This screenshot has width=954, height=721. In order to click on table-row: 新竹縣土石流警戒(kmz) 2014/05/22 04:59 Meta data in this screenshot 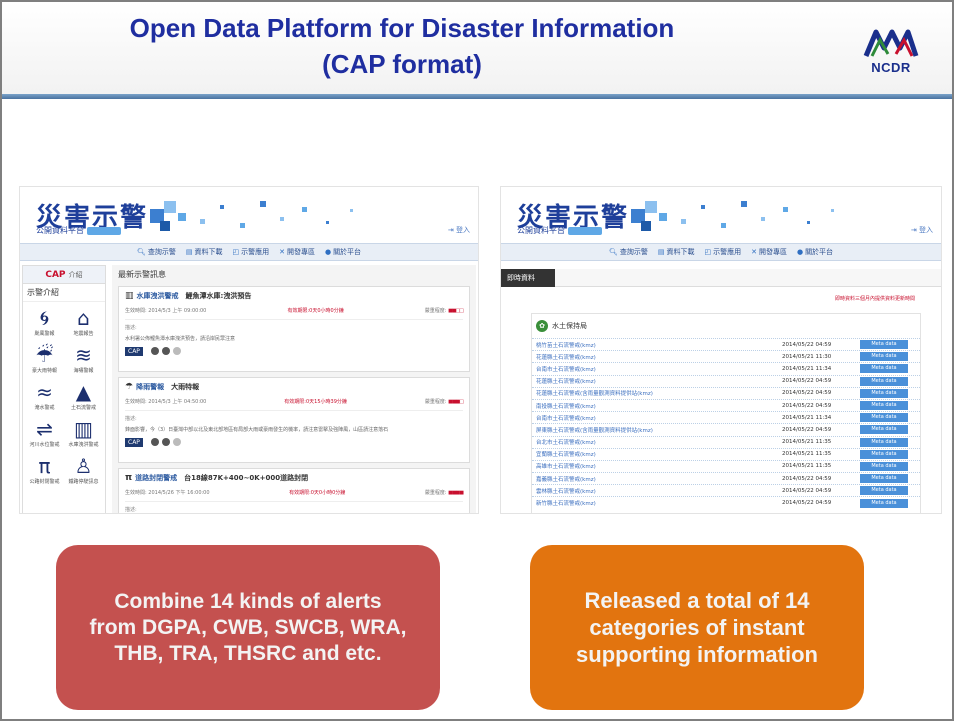, I will do `click(726, 502)`.